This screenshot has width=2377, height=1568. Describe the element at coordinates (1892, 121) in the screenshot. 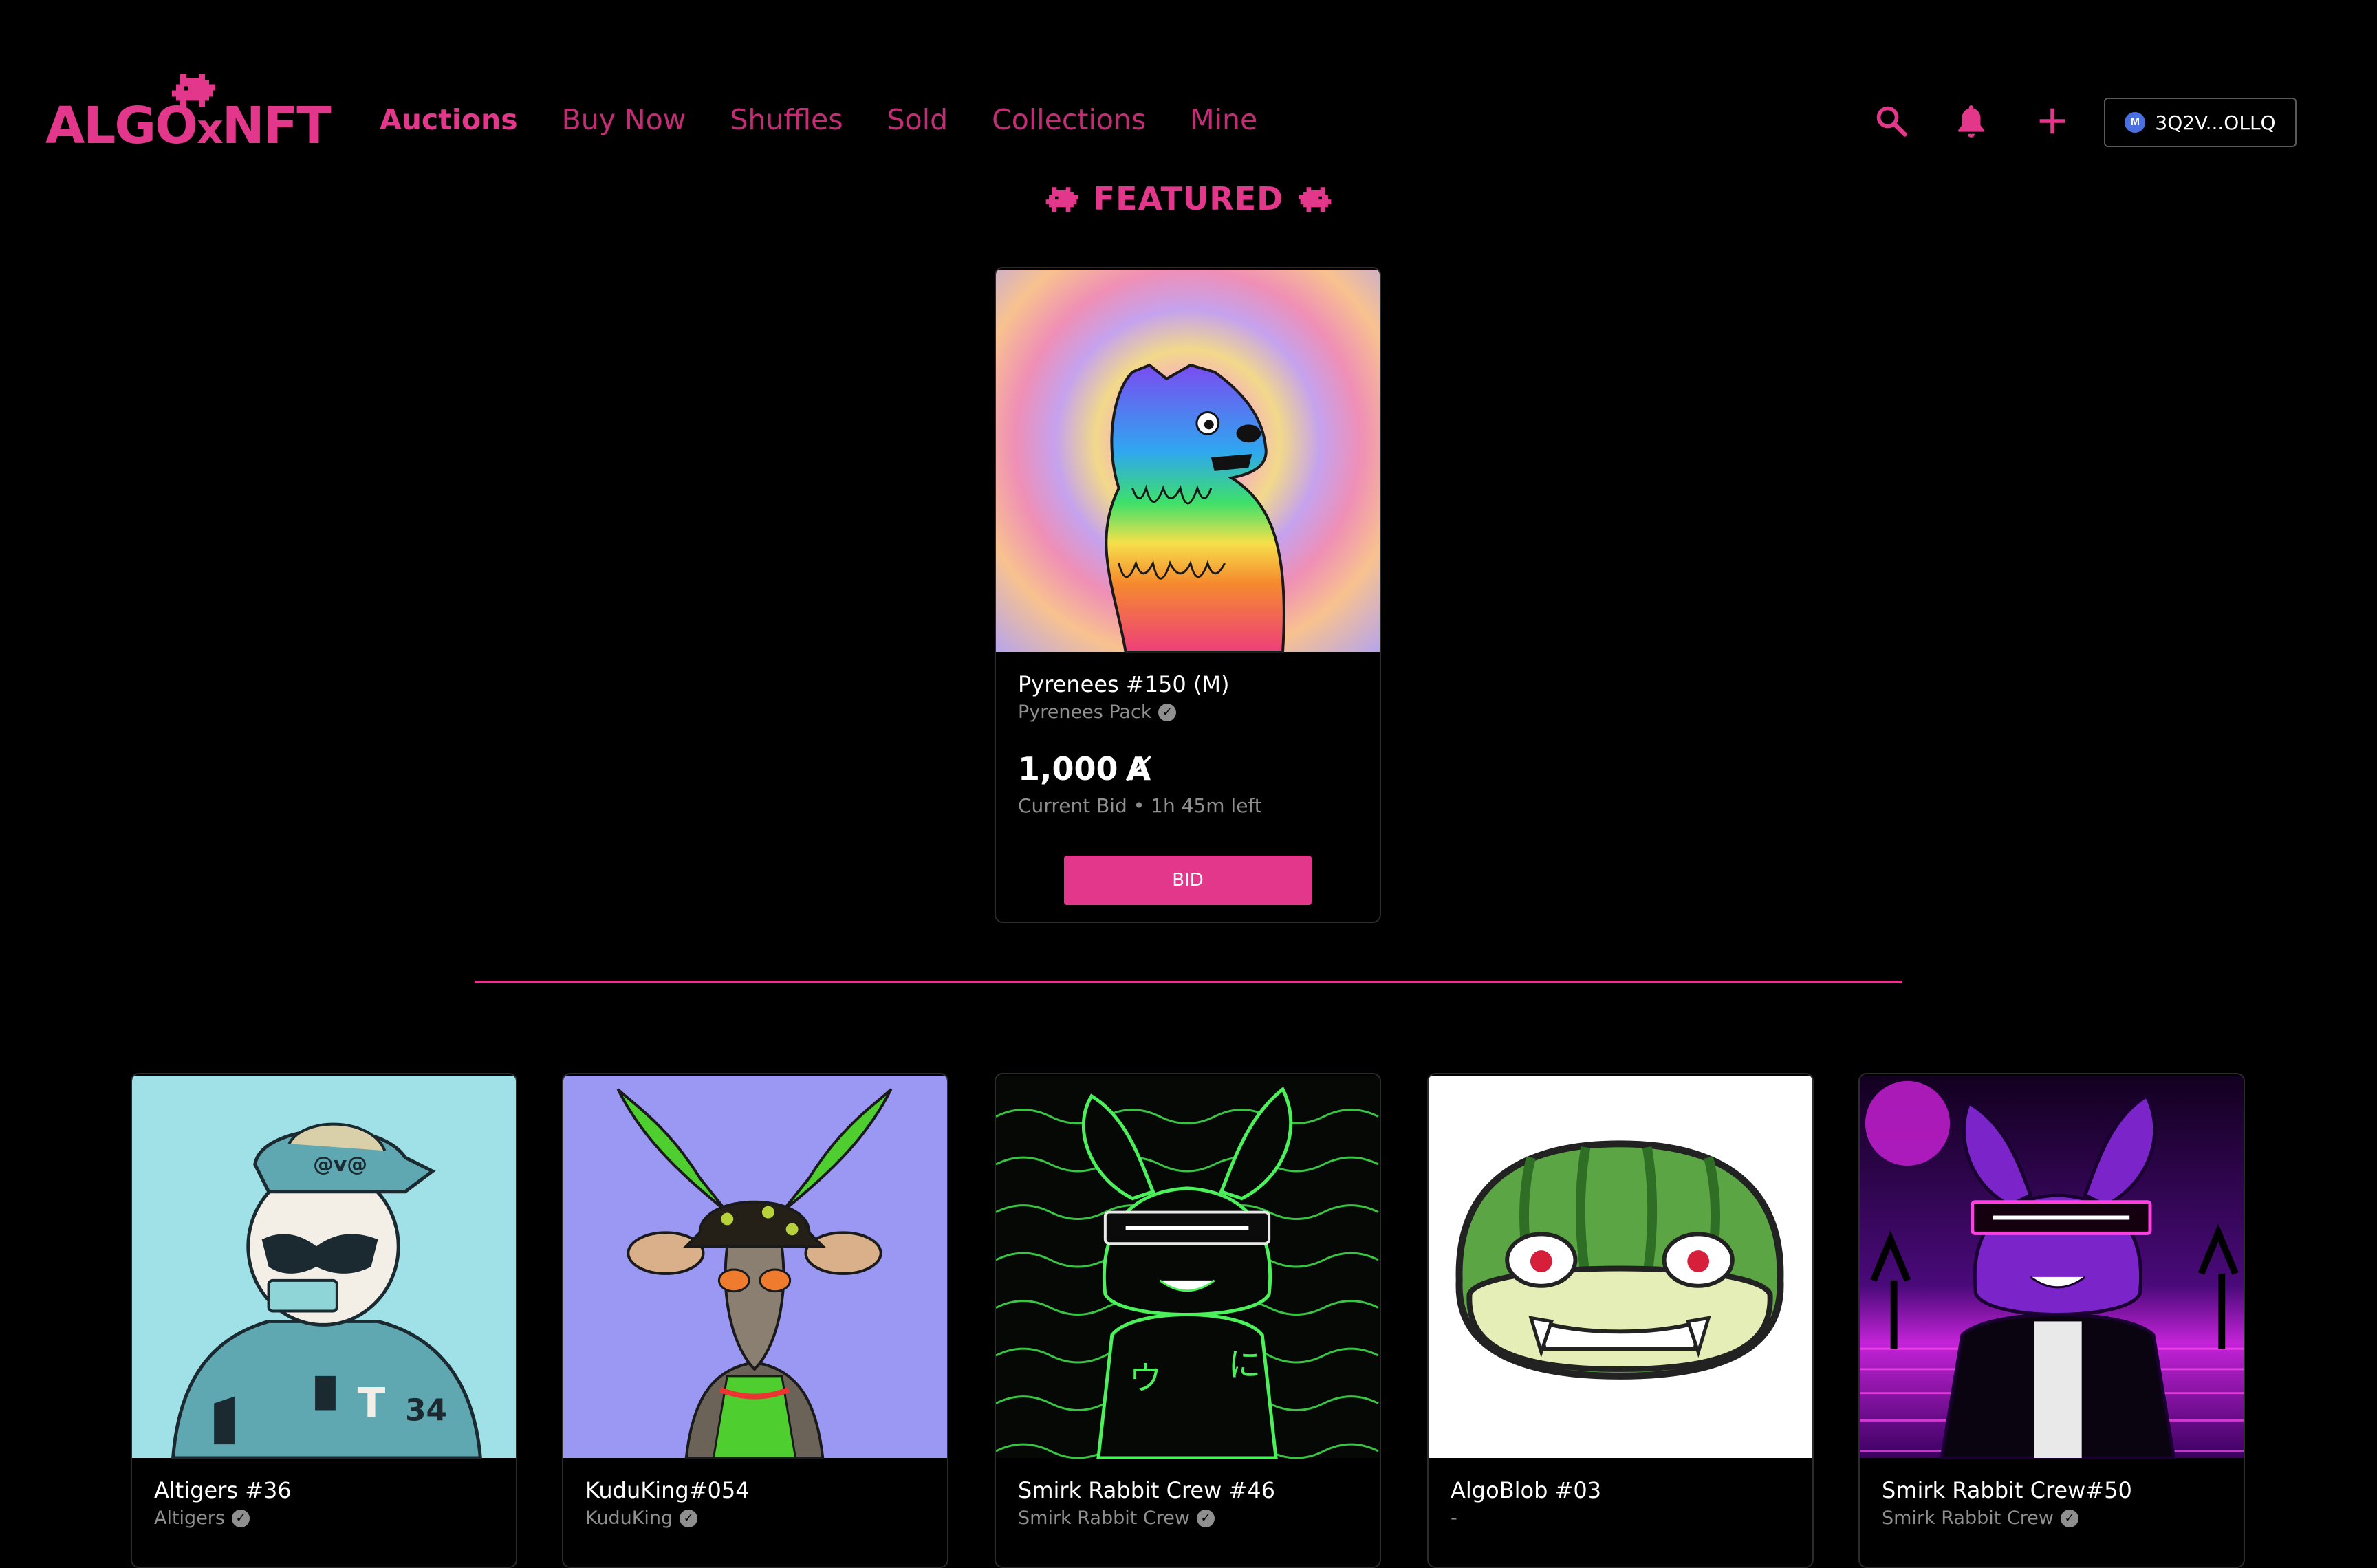

I see `search-icon` at that location.